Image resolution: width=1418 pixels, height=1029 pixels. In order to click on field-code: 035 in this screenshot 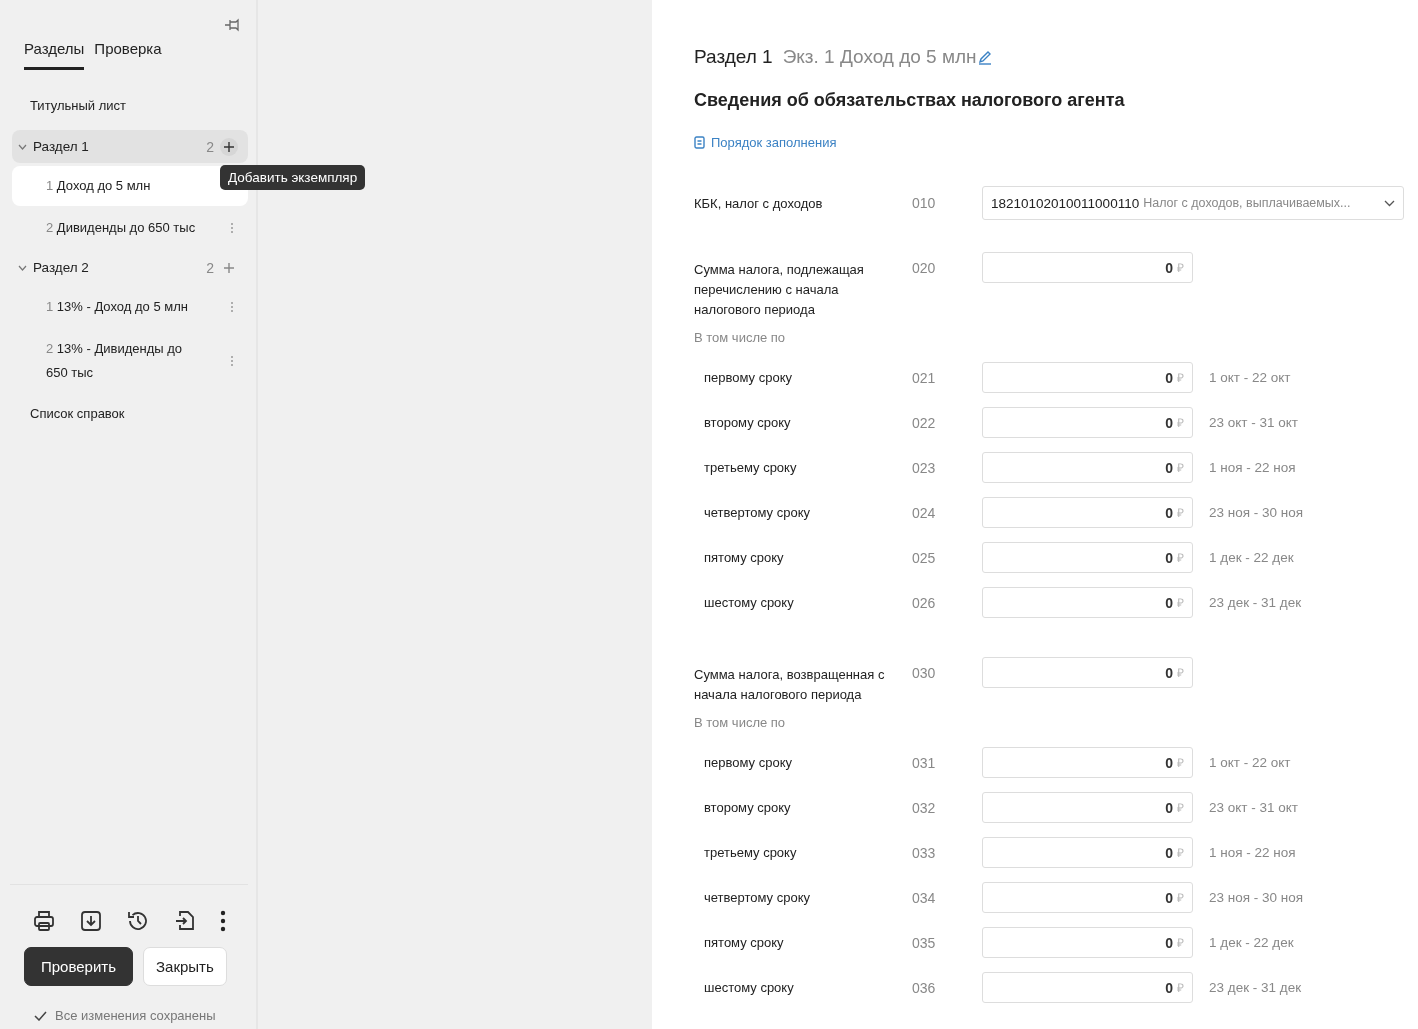, I will do `click(924, 942)`.